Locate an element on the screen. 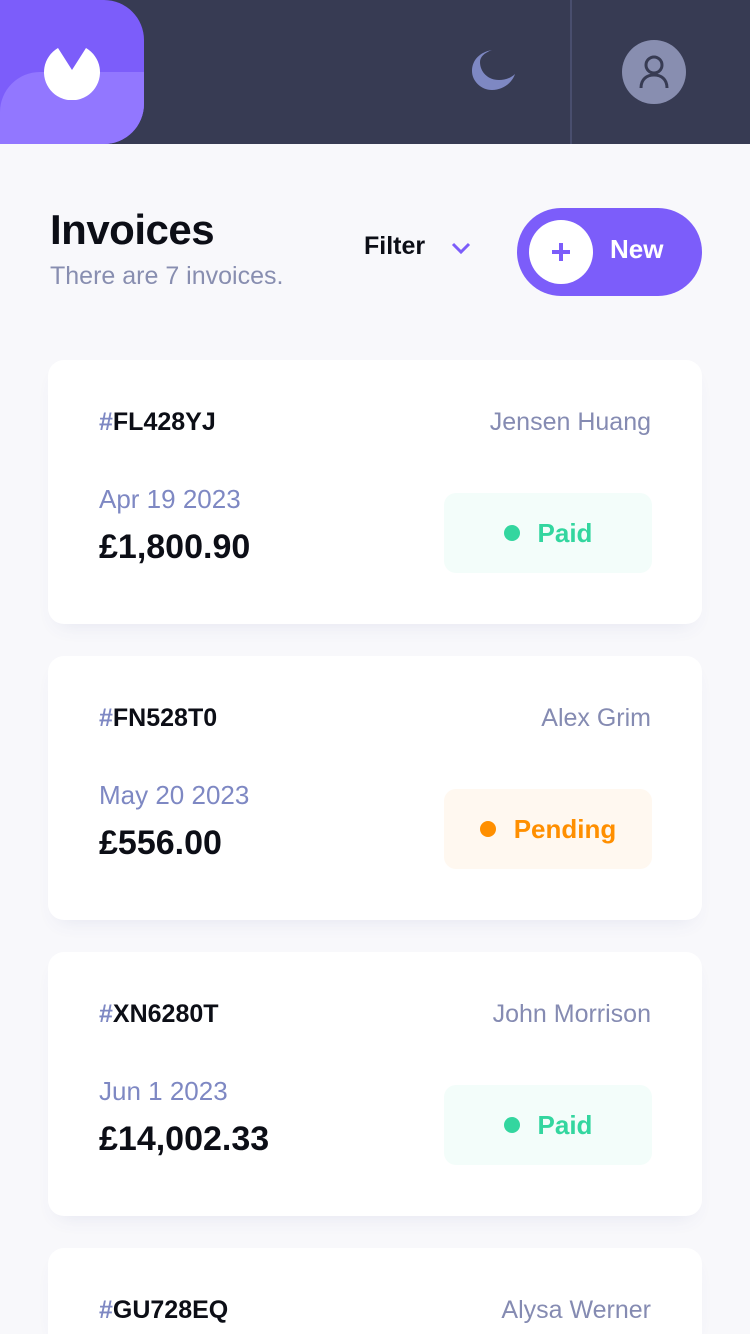  client-name: Jensen Huang is located at coordinates (570, 422).